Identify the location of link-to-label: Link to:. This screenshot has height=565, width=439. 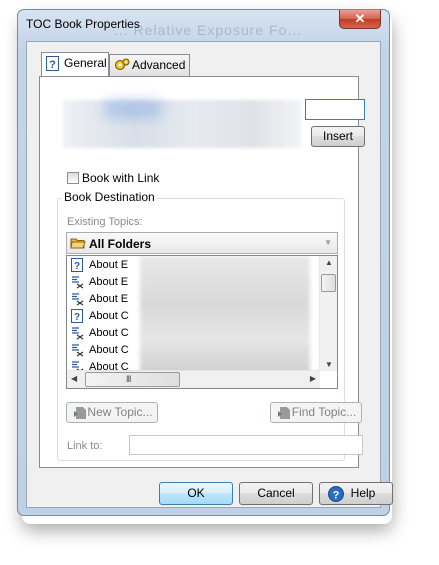
(85, 446).